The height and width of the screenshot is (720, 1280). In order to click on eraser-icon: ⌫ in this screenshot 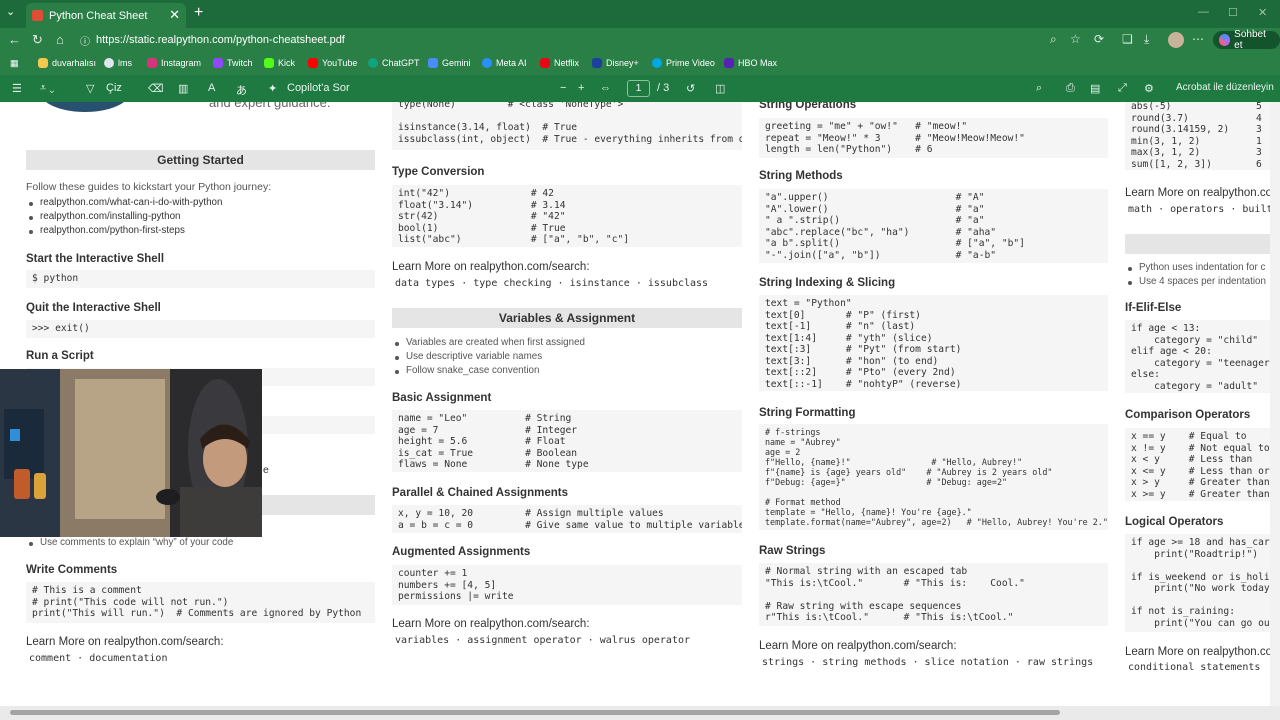, I will do `click(156, 88)`.